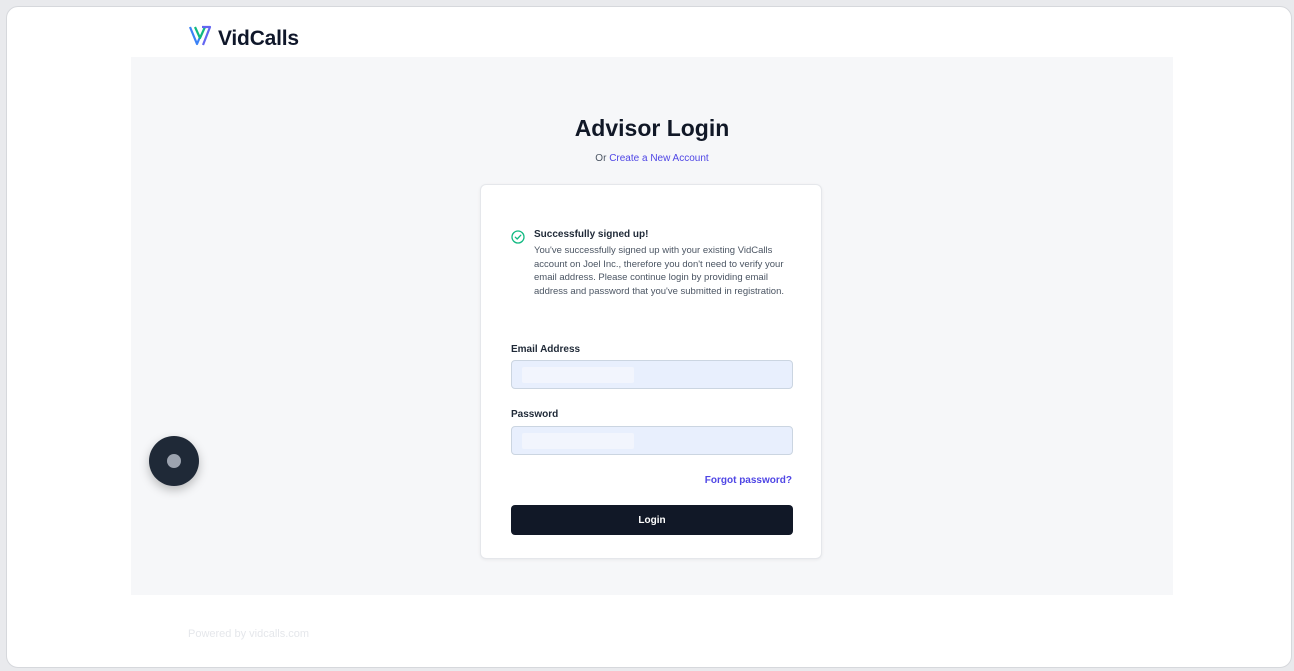 Image resolution: width=1294 pixels, height=671 pixels. I want to click on check-circle-icon, so click(518, 263).